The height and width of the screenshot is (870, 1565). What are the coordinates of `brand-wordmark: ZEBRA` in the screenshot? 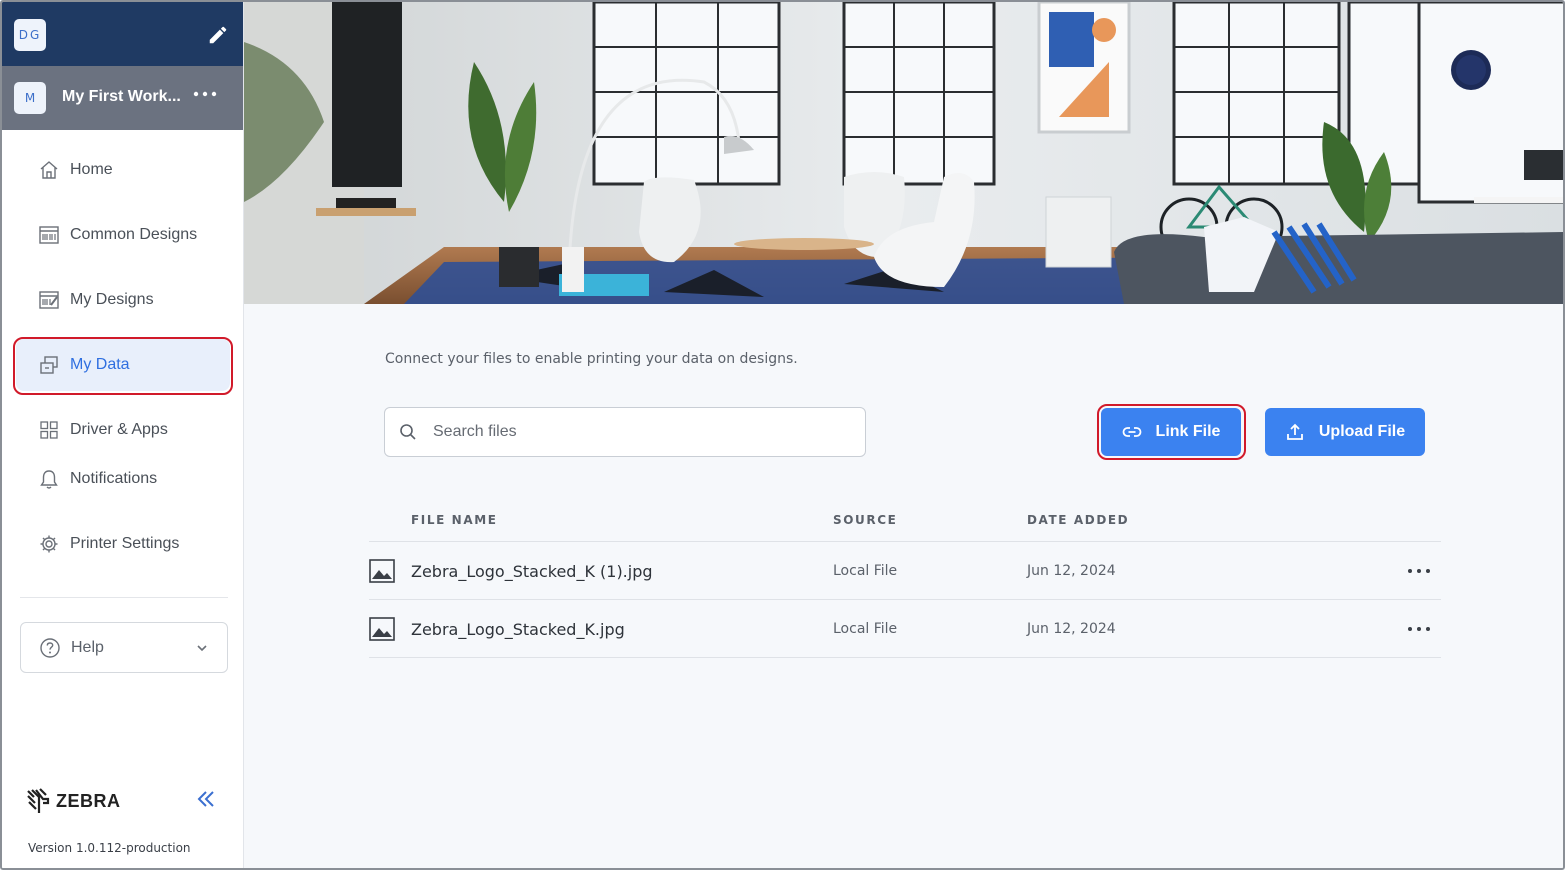 It's located at (88, 800).